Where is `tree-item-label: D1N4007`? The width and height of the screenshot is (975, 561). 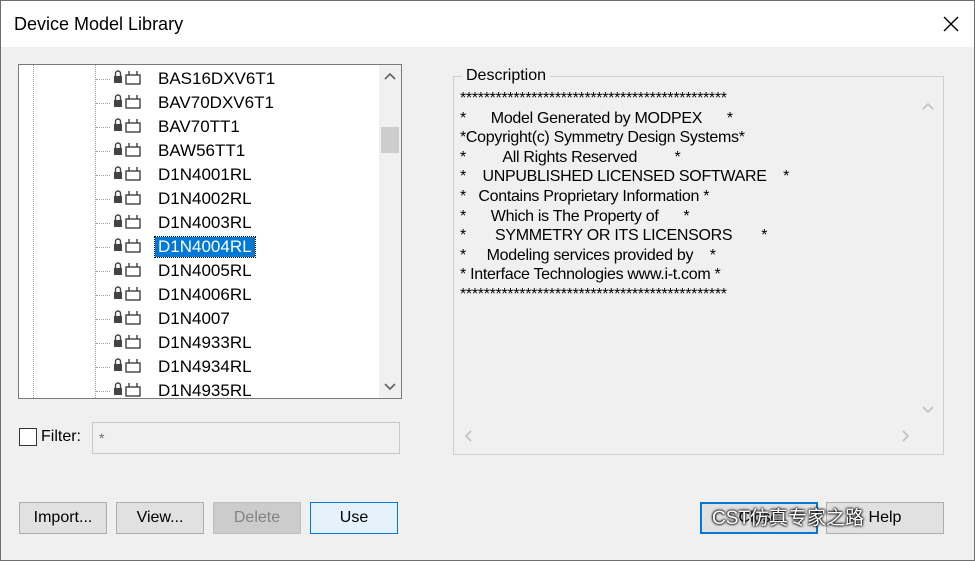 tree-item-label: D1N4007 is located at coordinates (194, 318).